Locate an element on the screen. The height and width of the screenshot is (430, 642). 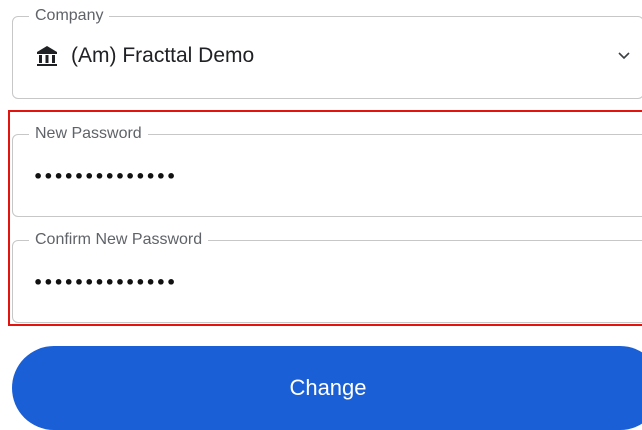
company-selected-value: (Am) Fracttal Demo is located at coordinates (144, 56).